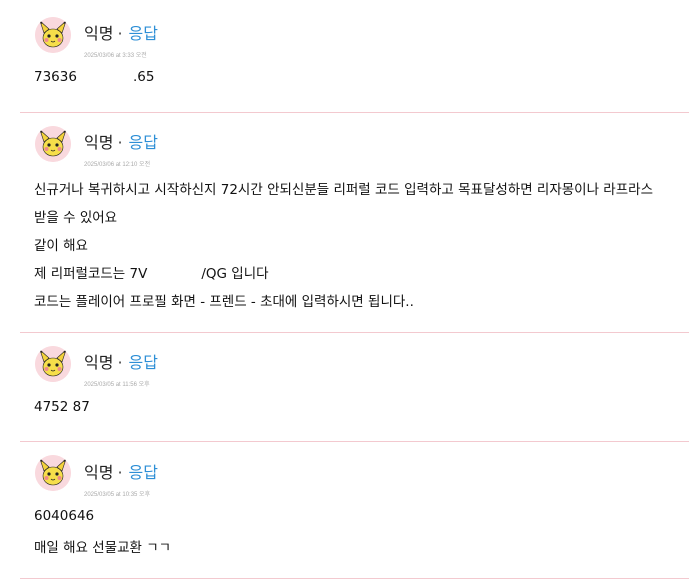 The width and height of the screenshot is (689, 584). What do you see at coordinates (151, 272) in the screenshot?
I see `comment-text-line: 제 리퍼럴코드는 7V /QG 입니다` at bounding box center [151, 272].